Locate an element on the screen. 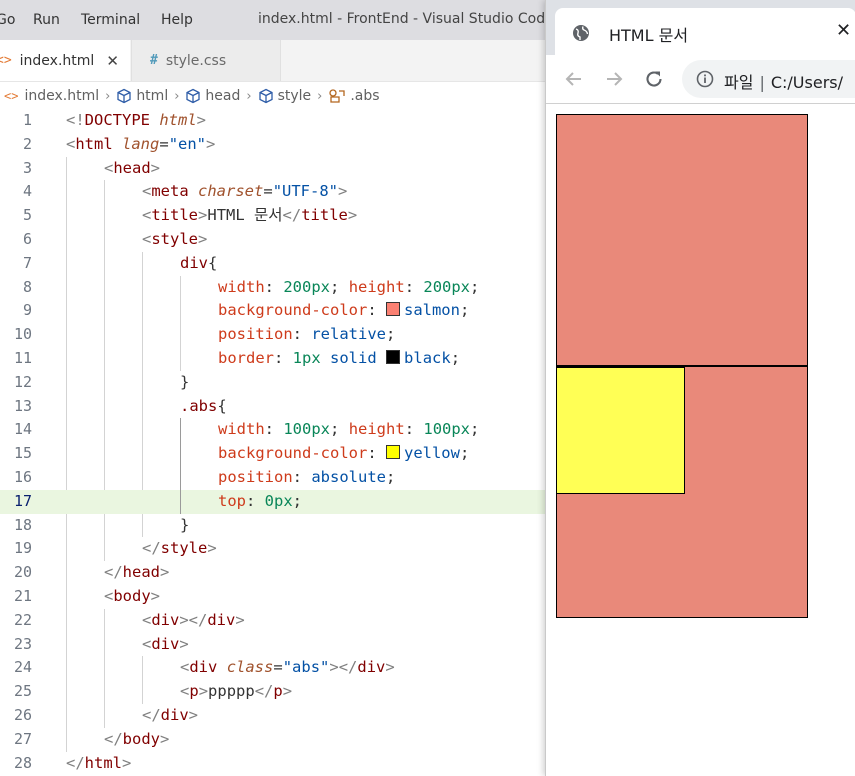 The image size is (855, 776). code-text: <div> is located at coordinates (165, 643).